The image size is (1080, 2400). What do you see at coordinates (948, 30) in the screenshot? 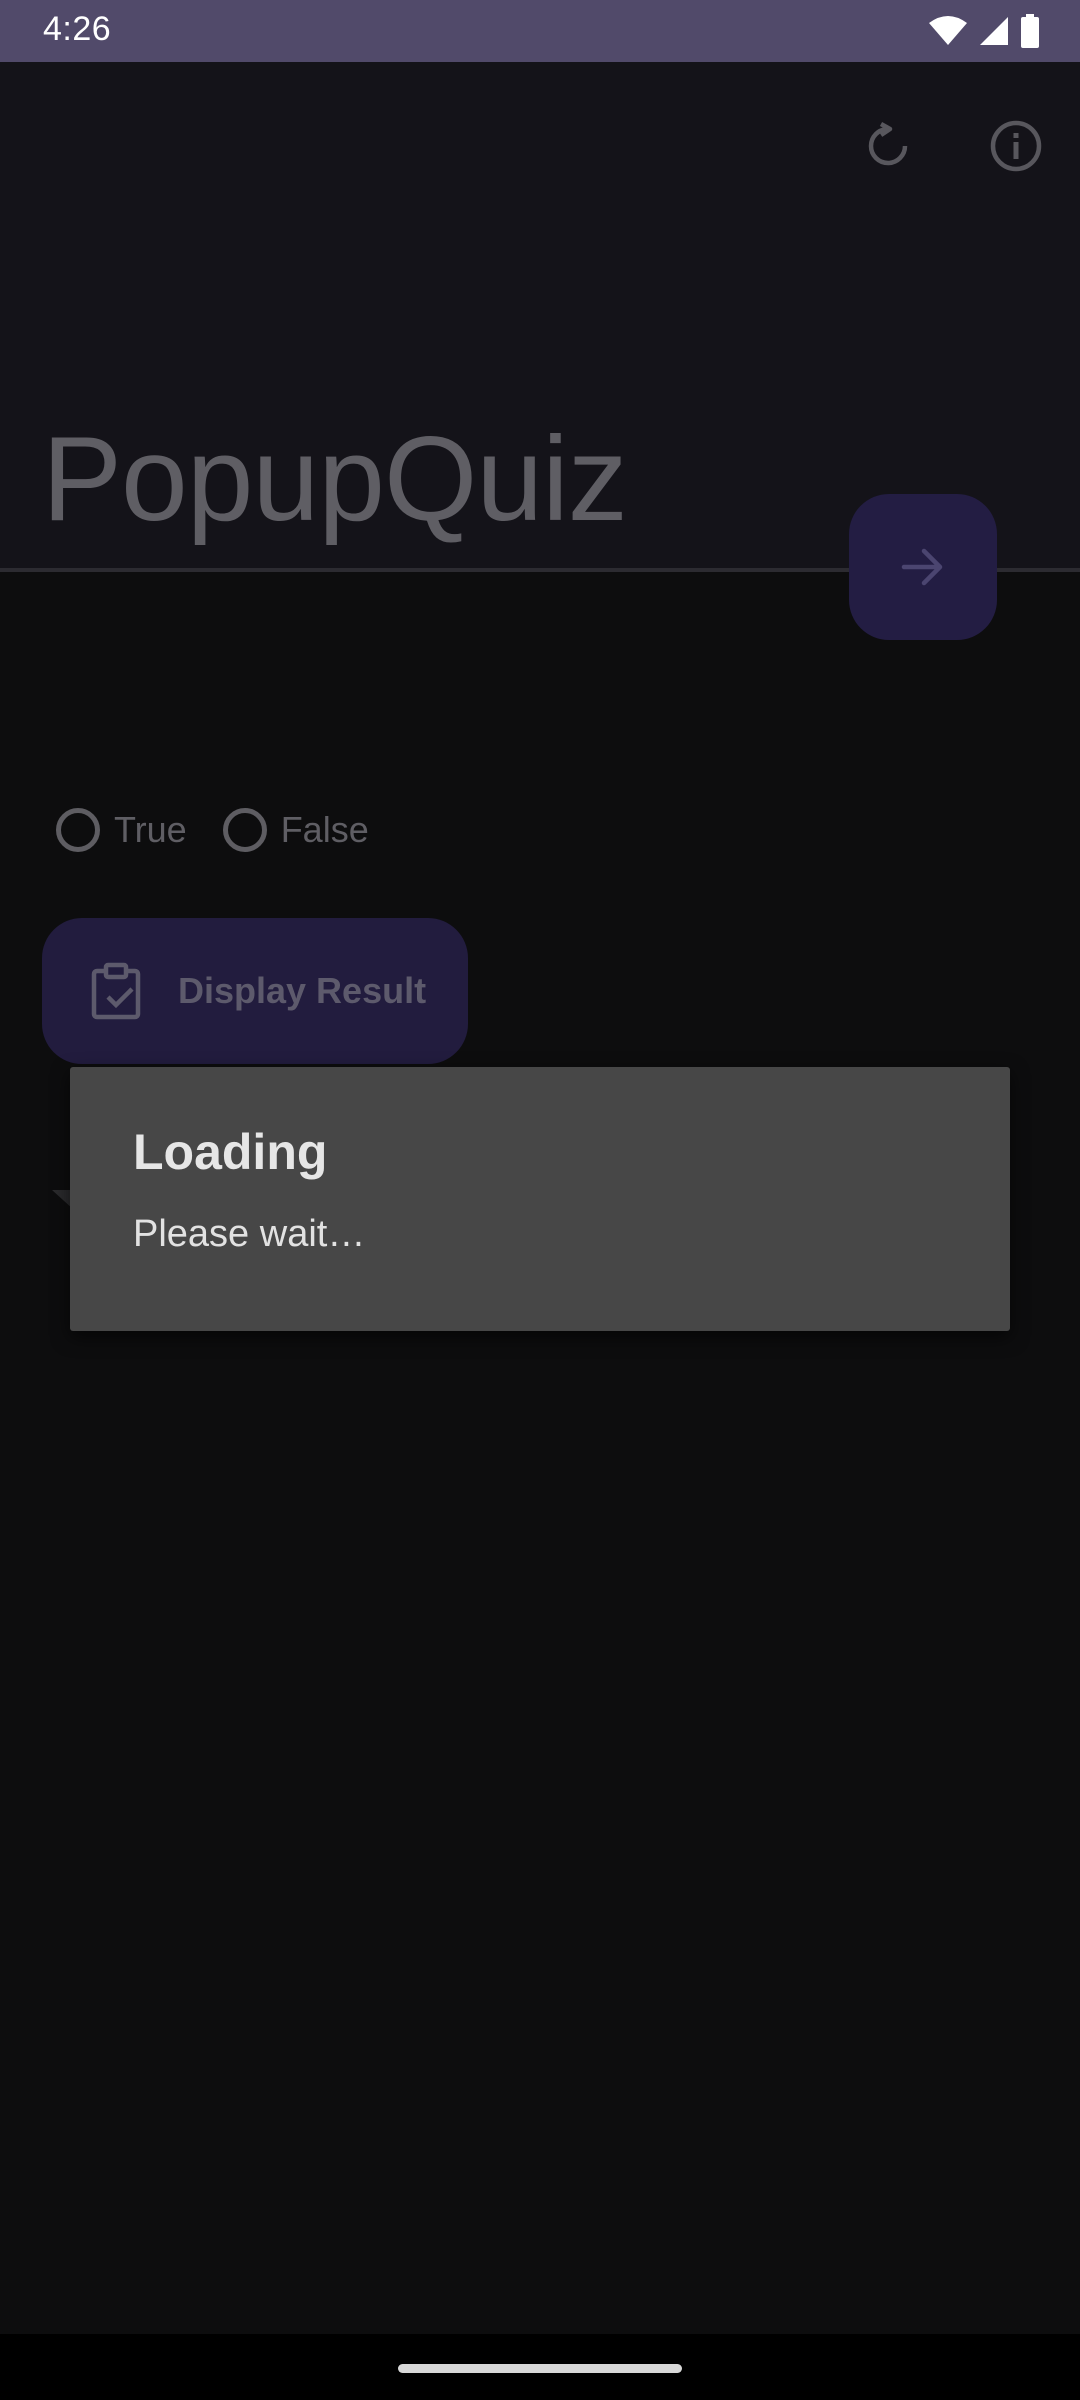
I see `wifi-icon` at bounding box center [948, 30].